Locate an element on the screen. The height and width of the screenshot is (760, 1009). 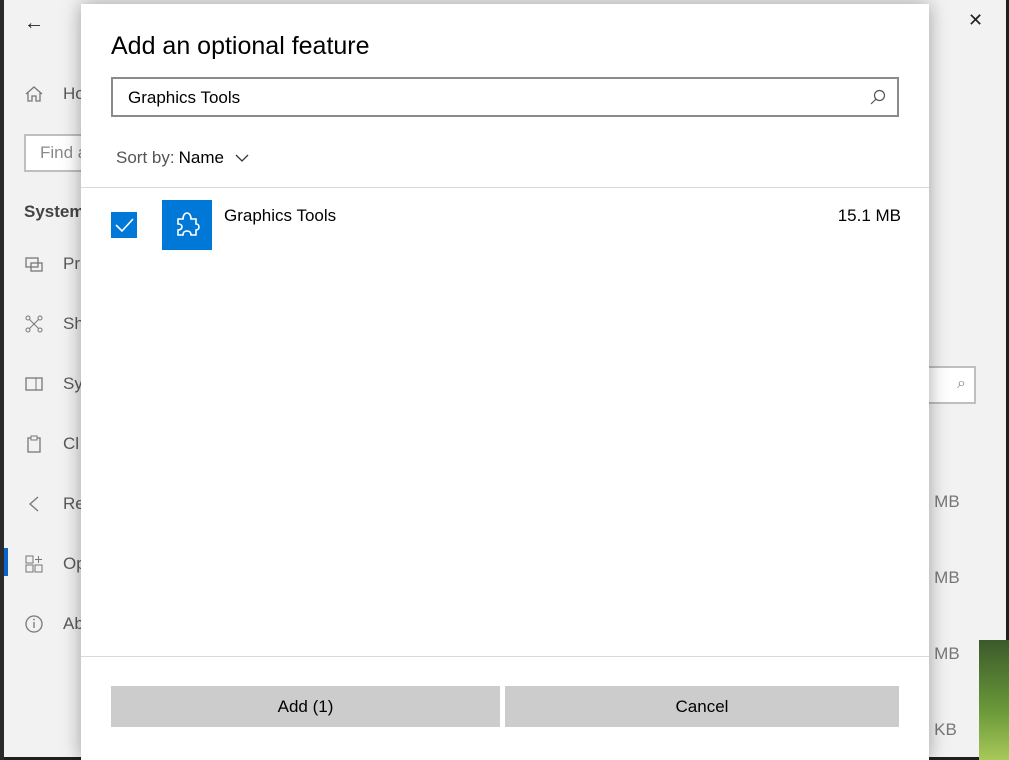
sort-label: Sort by: is located at coordinates (145, 157).